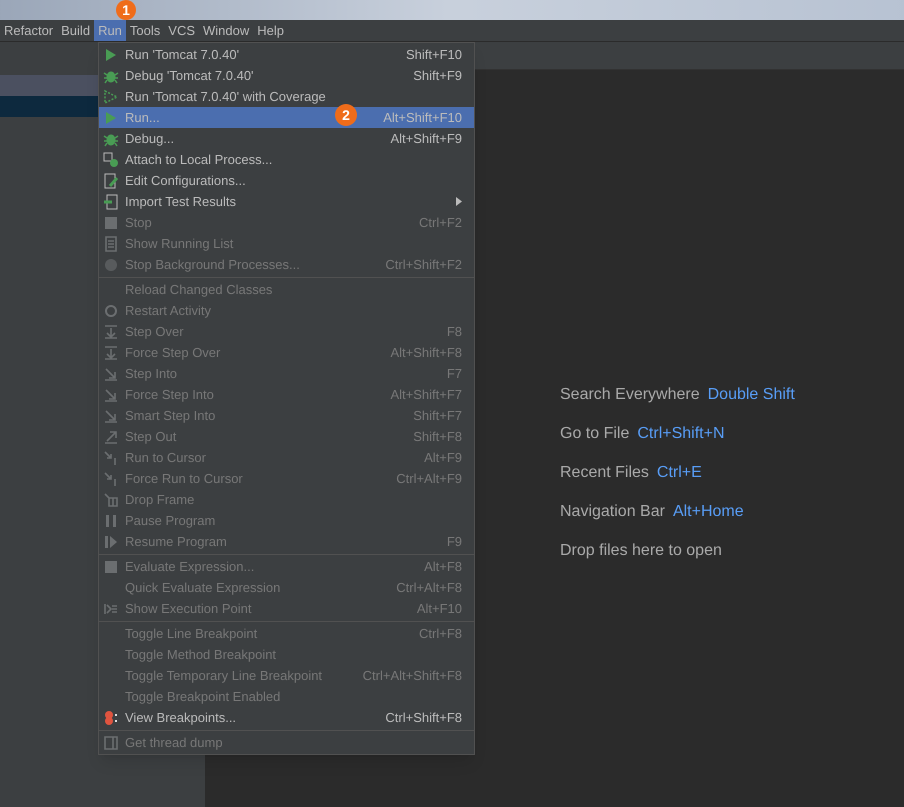 The width and height of the screenshot is (904, 807). Describe the element at coordinates (423, 717) in the screenshot. I see `shortcut-label: Ctrl+Shift+F8` at that location.